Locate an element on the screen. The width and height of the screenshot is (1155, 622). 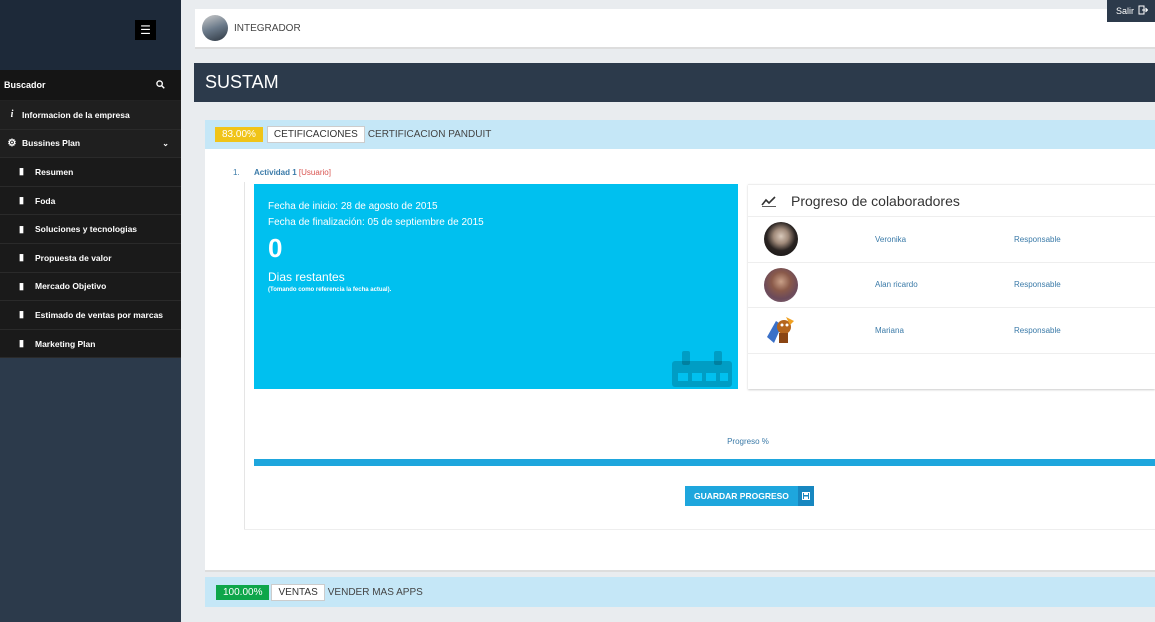
sidebar-subitem-soluciones: ▮ Soluciones y tecnologias is located at coordinates (90, 229).